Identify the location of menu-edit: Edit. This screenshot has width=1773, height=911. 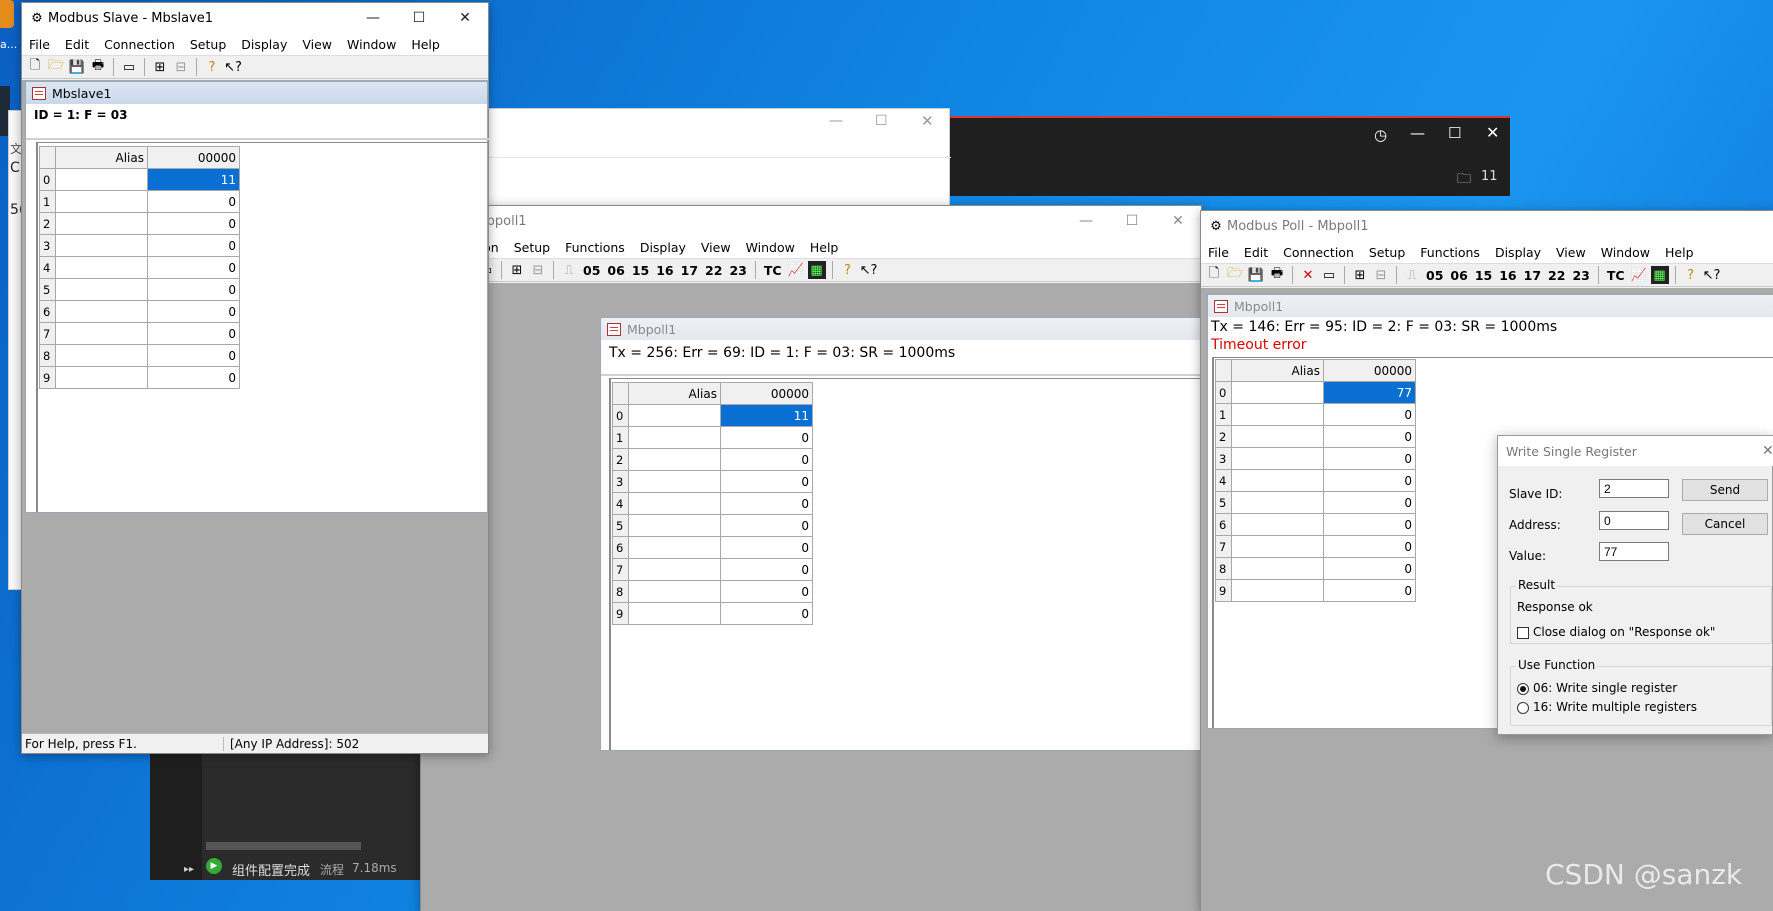
(1256, 252).